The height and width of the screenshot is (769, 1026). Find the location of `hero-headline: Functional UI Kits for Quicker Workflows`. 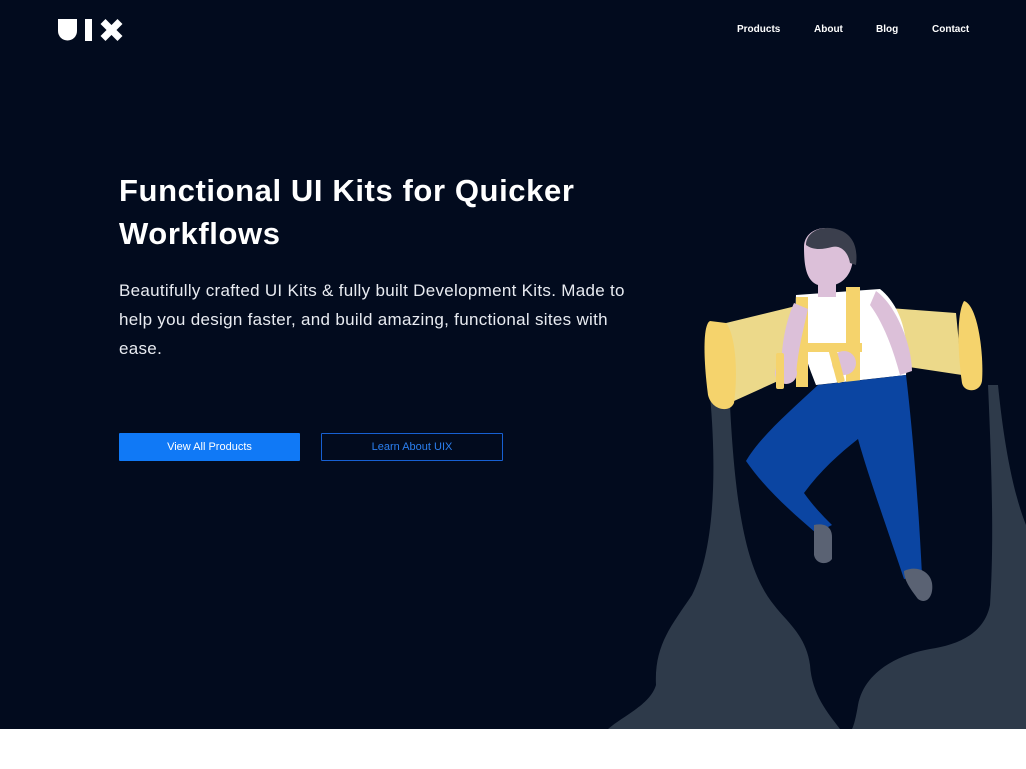

hero-headline: Functional UI Kits for Quicker Workflows is located at coordinates (347, 212).